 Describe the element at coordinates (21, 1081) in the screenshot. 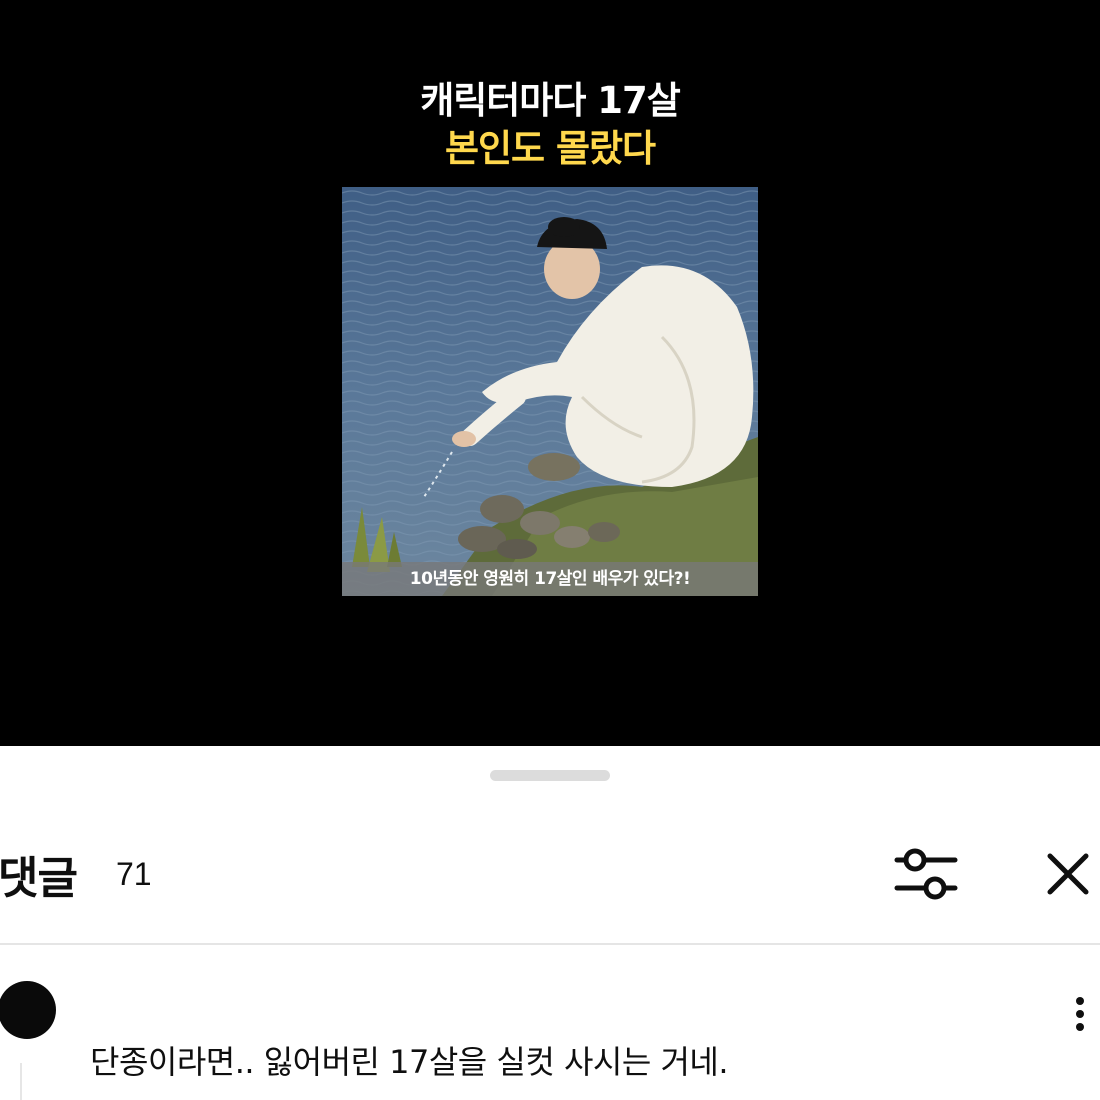

I see `reply-thread-line` at that location.